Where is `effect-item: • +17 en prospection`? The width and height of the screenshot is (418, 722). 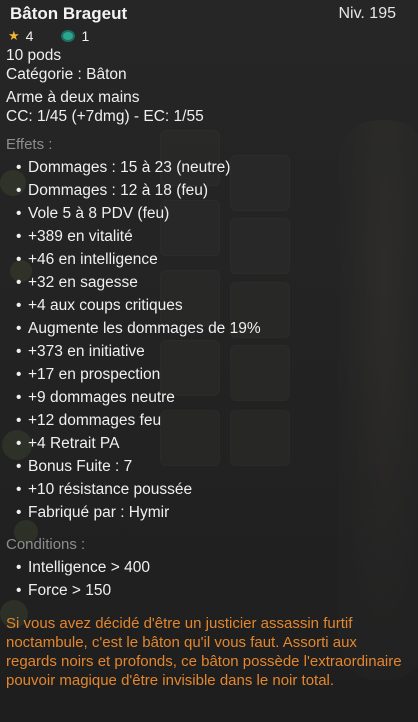
effect-item: • +17 en prospection is located at coordinates (209, 374).